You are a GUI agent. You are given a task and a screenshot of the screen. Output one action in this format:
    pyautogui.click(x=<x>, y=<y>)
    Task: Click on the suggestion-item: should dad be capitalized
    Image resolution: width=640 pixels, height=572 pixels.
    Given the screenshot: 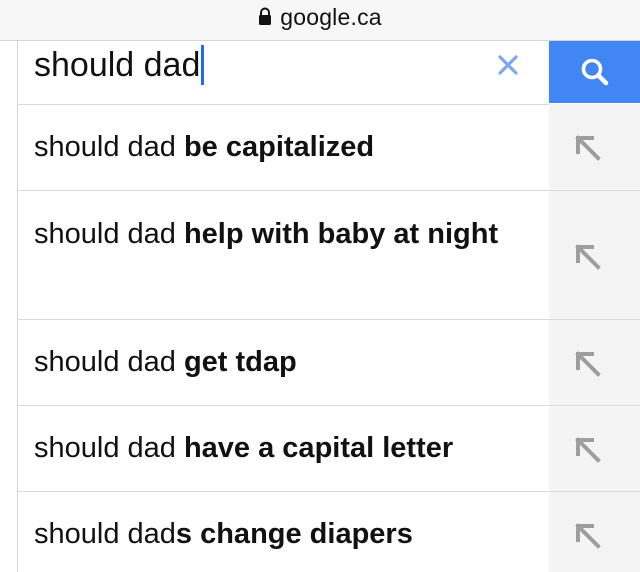 What is the action you would take?
    pyautogui.click(x=329, y=147)
    